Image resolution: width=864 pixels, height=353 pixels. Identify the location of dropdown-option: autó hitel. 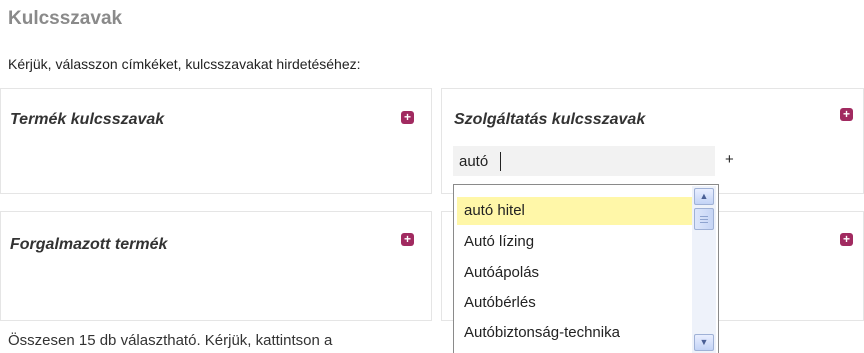
(577, 211).